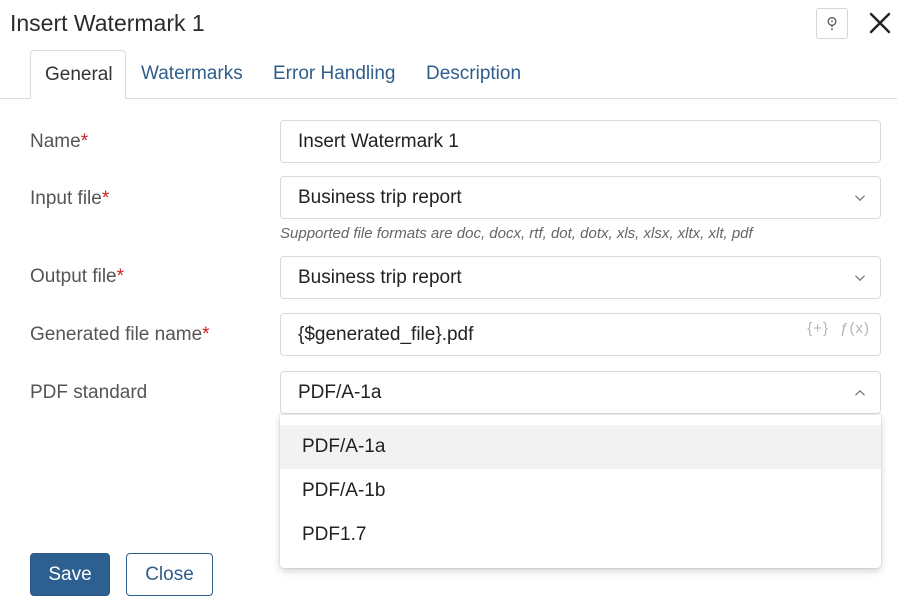 The height and width of the screenshot is (602, 897). I want to click on input-file-value: Business trip report, so click(380, 197).